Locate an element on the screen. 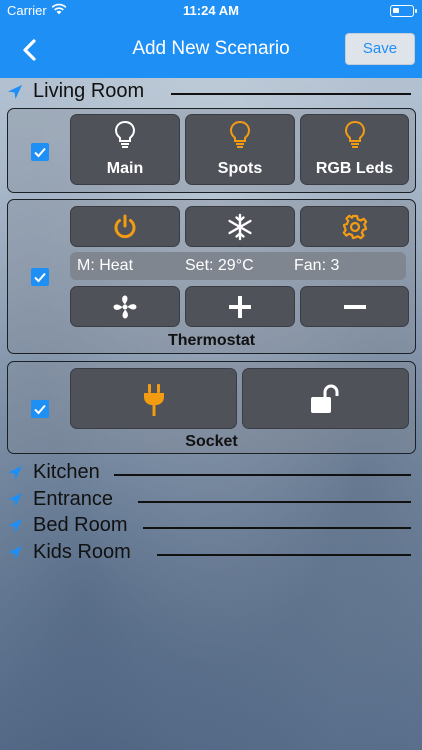 This screenshot has width=422, height=750. light-tile-spots: Spots is located at coordinates (240, 149).